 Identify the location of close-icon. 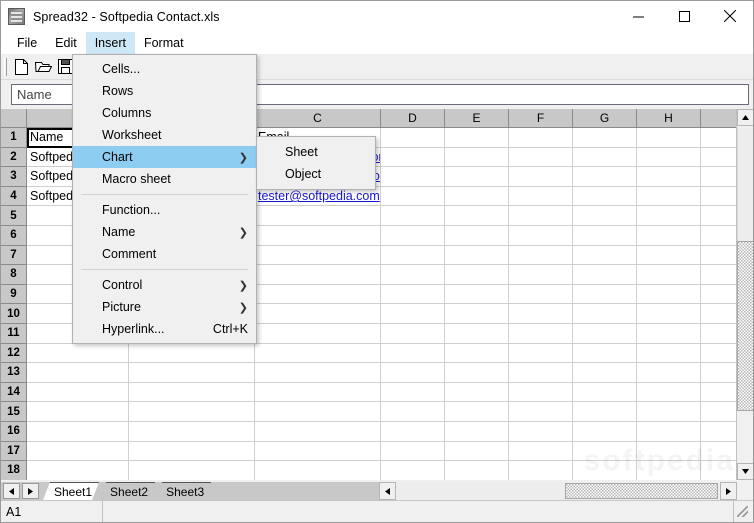
(730, 16).